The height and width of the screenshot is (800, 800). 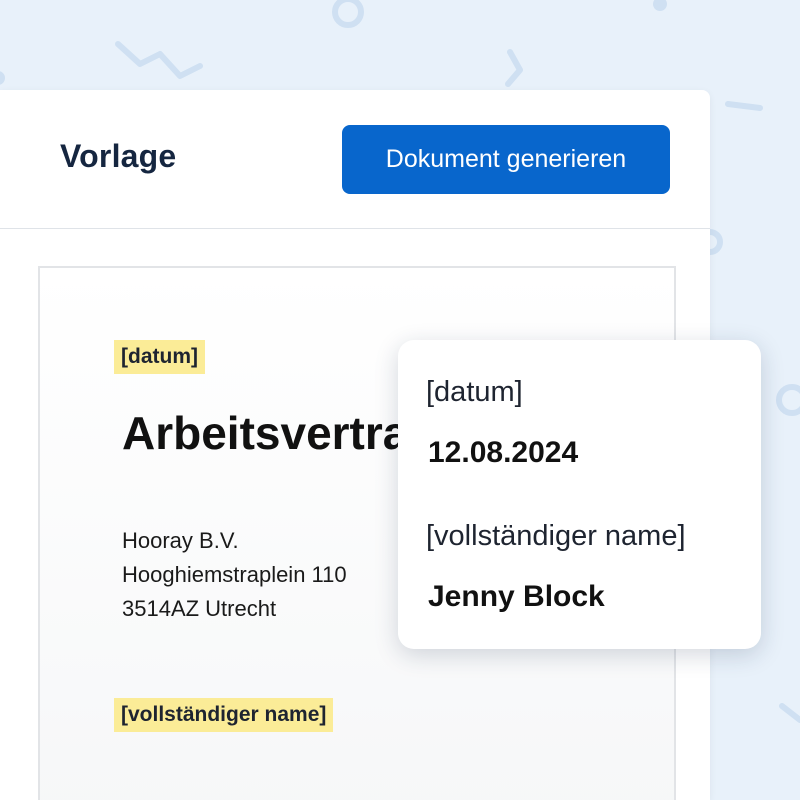 I want to click on field-value-name: Jenny Block, so click(x=516, y=597).